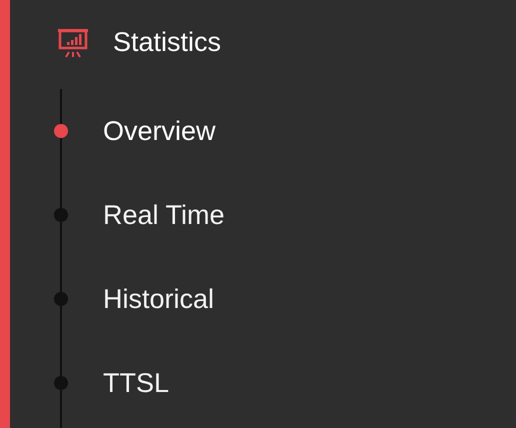 This screenshot has height=428, width=516. I want to click on menu-item: TTSL, so click(136, 383).